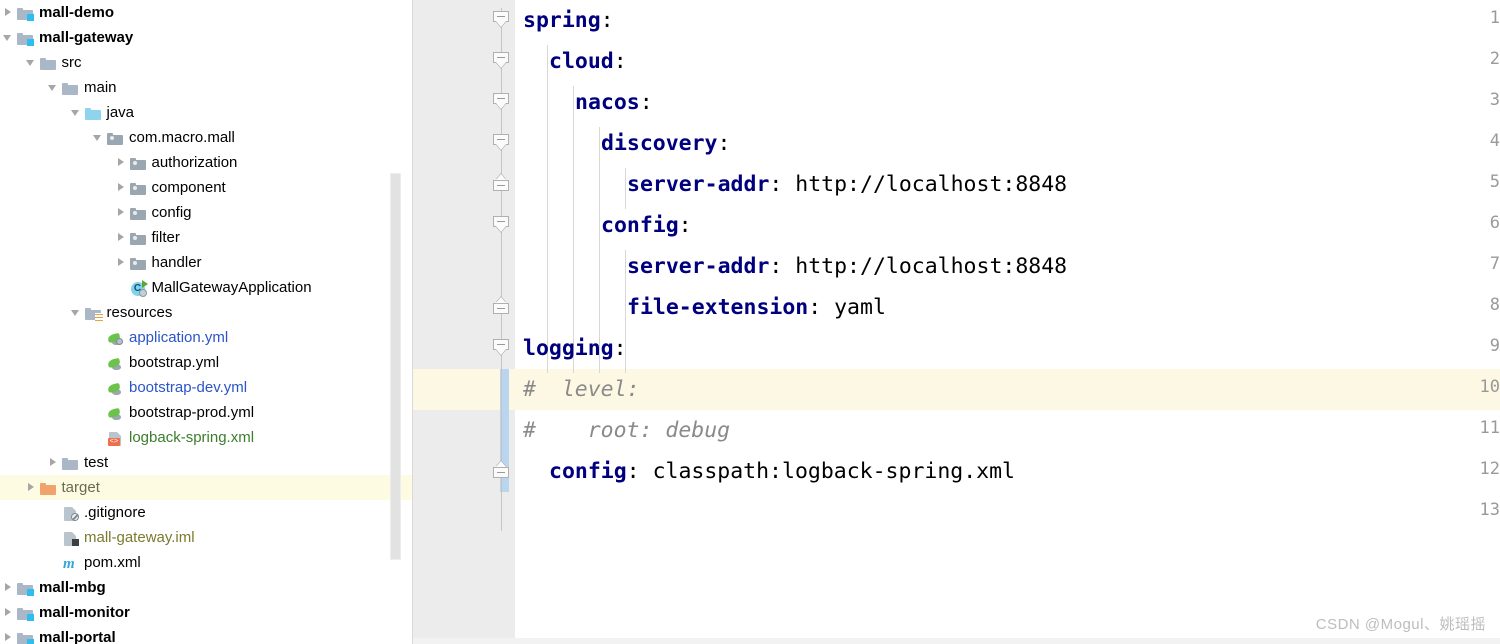 Image resolution: width=1500 pixels, height=644 pixels. I want to click on editor-gutter, so click(450, 322).